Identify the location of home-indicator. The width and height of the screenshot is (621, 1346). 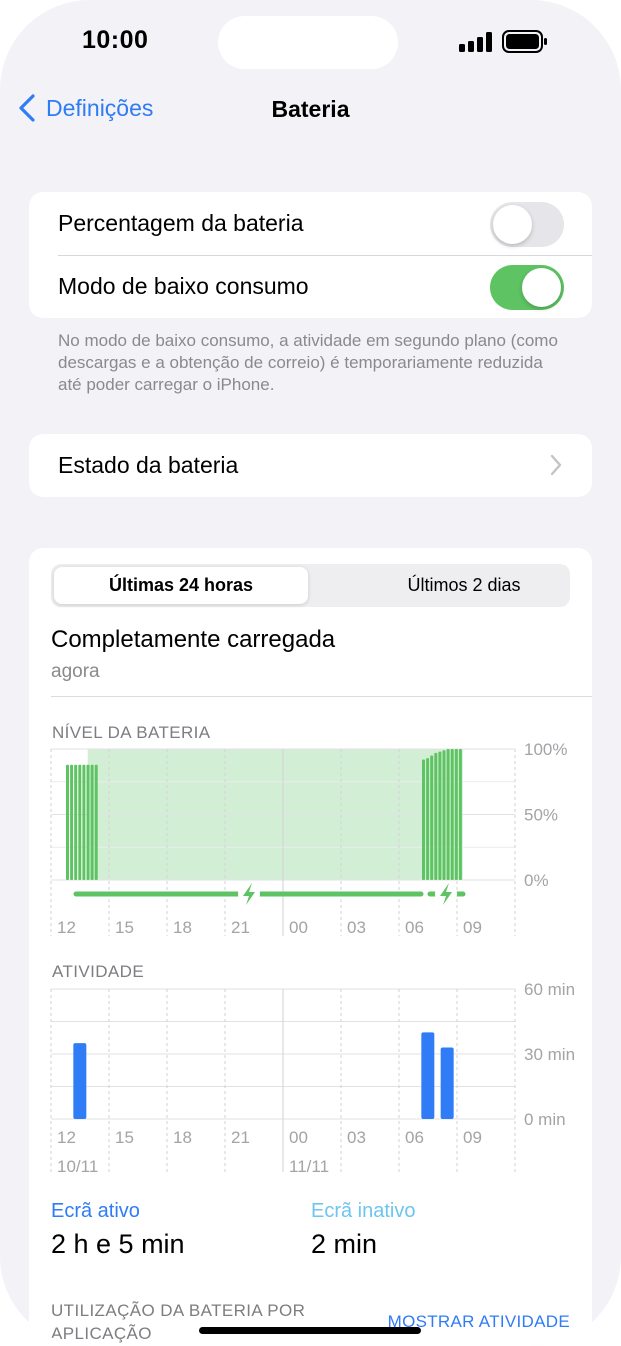
(310, 1330).